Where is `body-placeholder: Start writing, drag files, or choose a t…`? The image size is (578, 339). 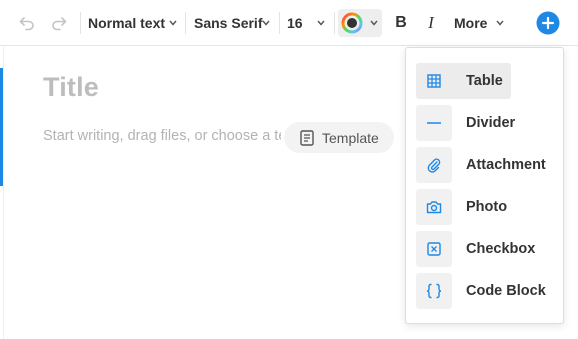
body-placeholder: Start writing, drag files, or choose a t… is located at coordinates (162, 136).